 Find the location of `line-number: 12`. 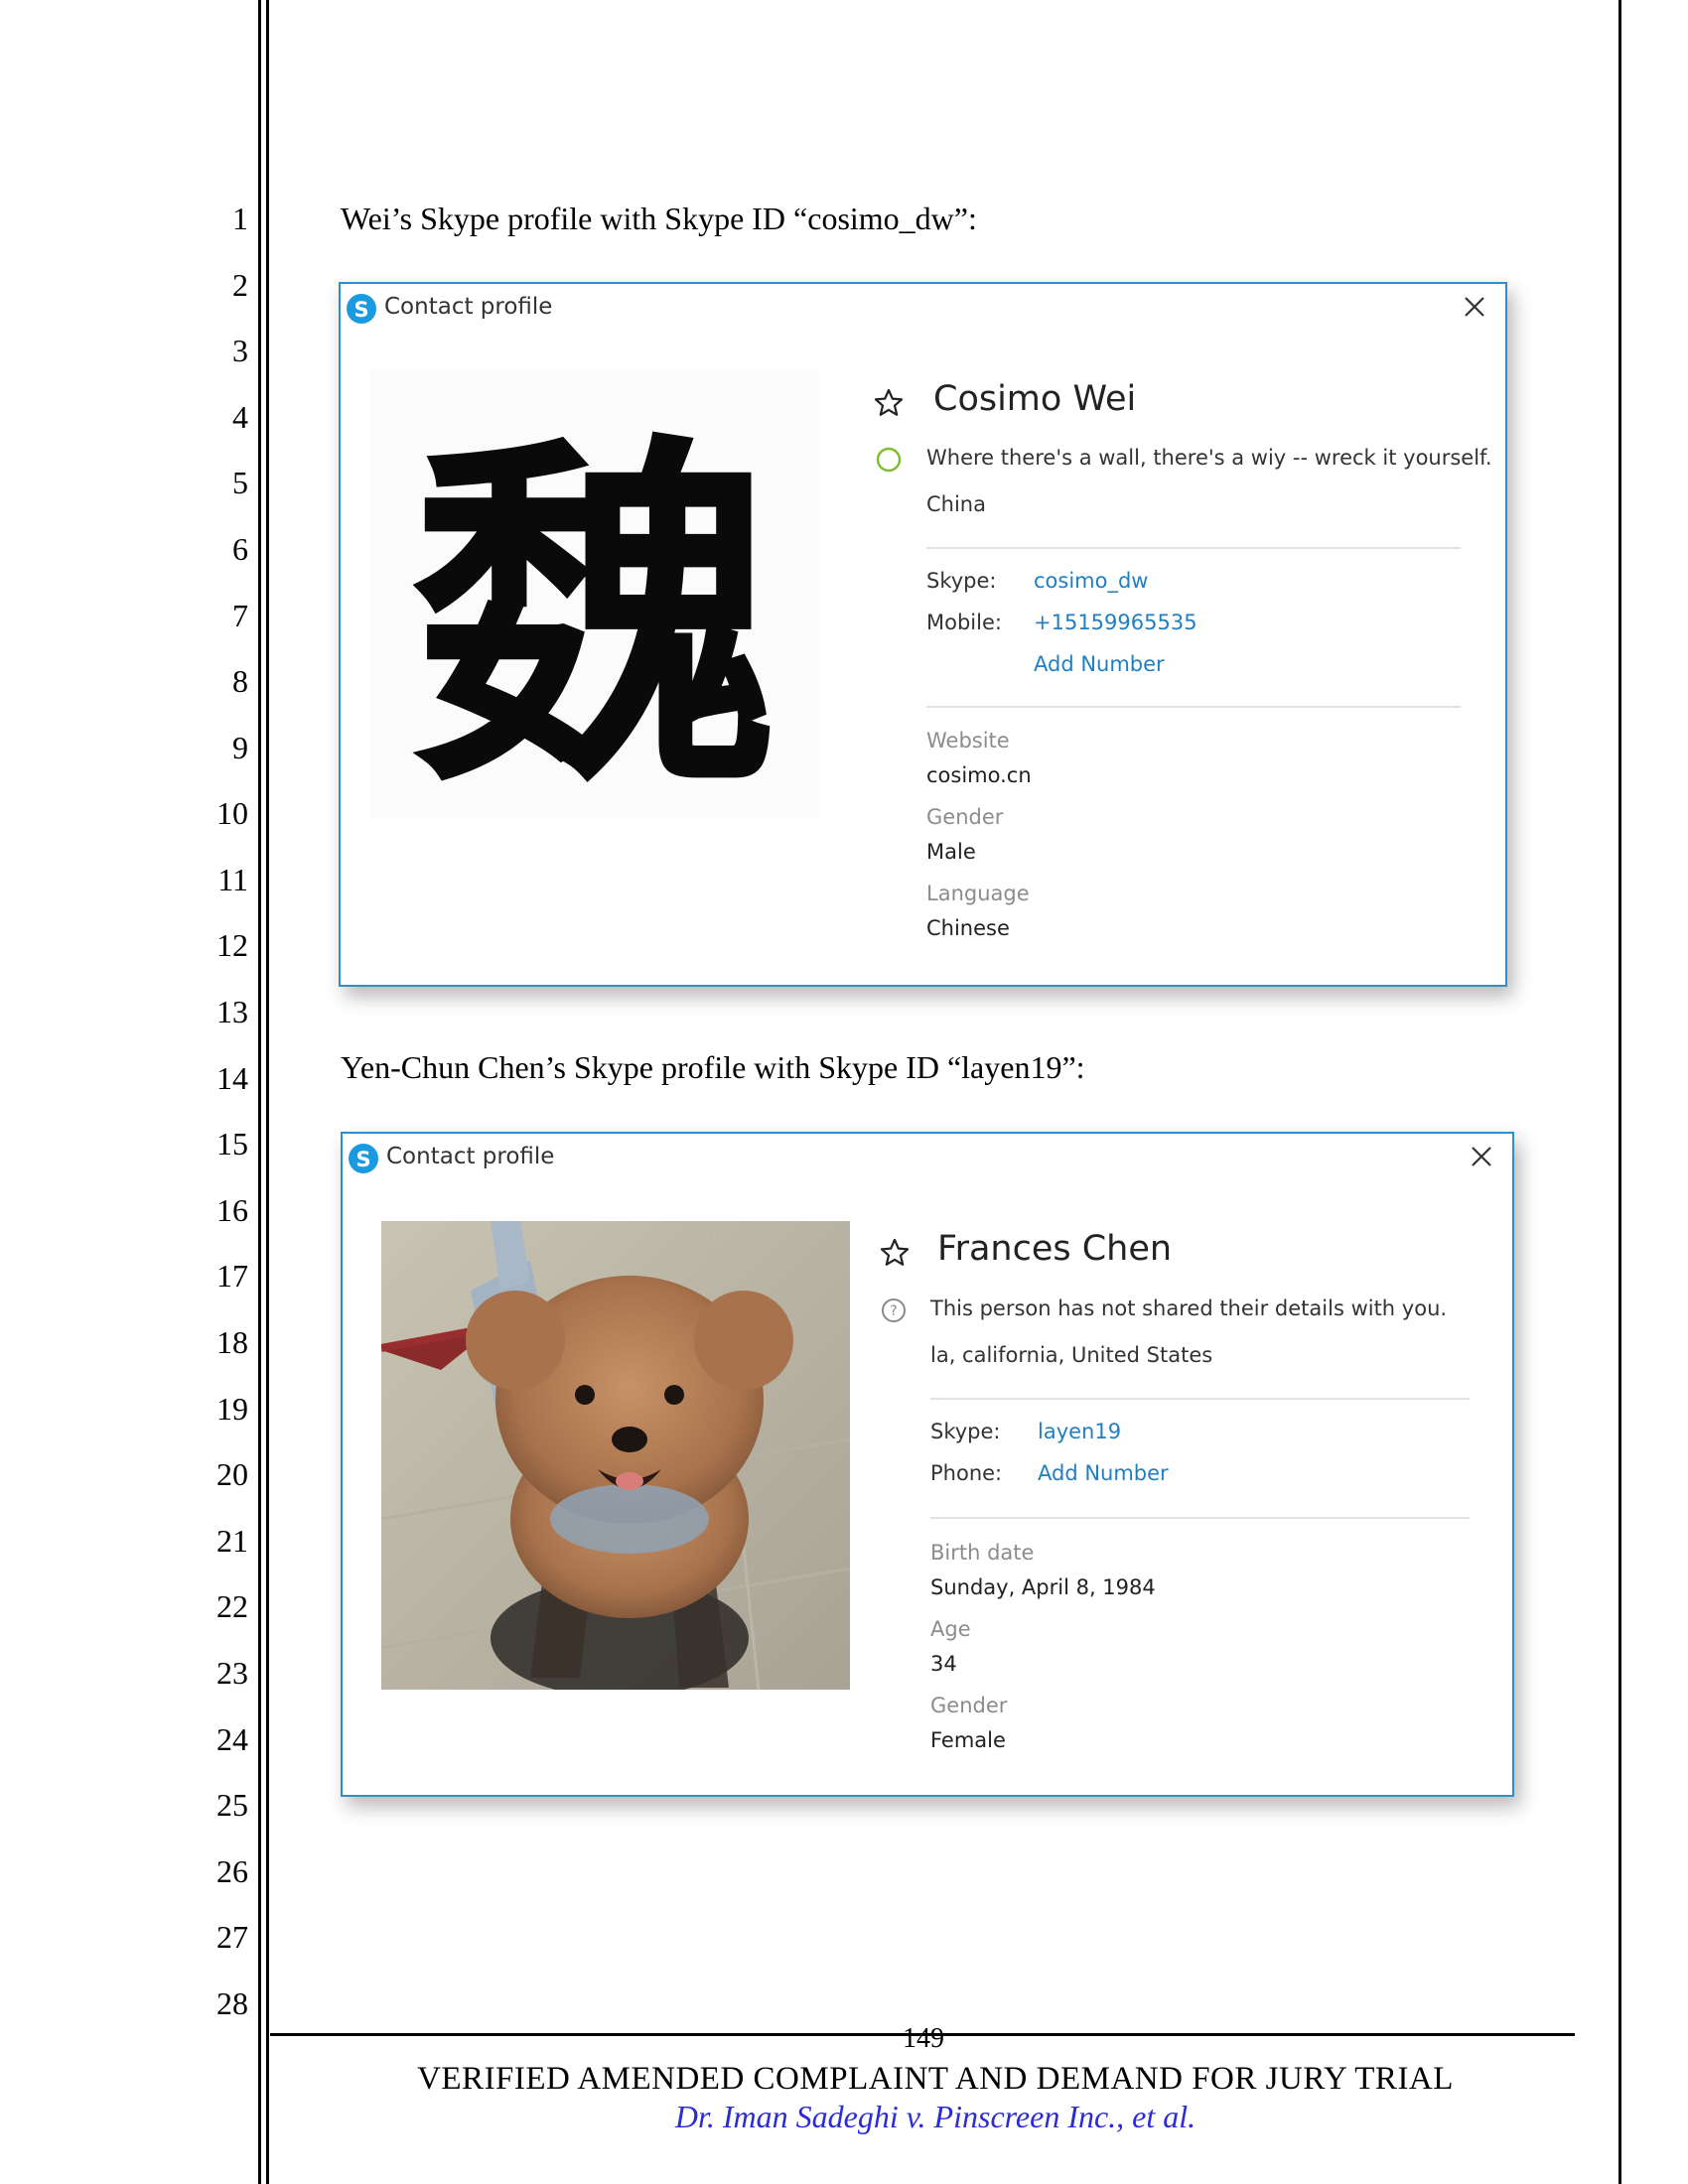

line-number: 12 is located at coordinates (232, 945).